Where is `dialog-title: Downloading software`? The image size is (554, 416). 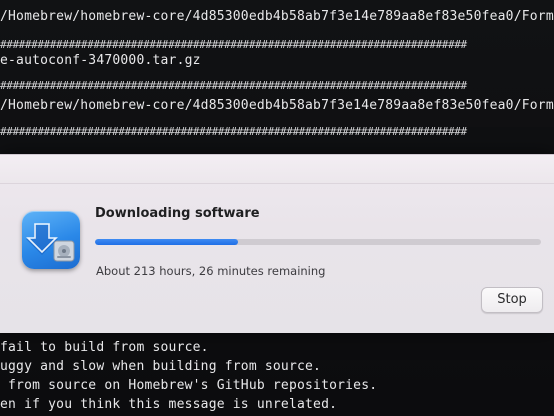
dialog-title: Downloading software is located at coordinates (177, 213).